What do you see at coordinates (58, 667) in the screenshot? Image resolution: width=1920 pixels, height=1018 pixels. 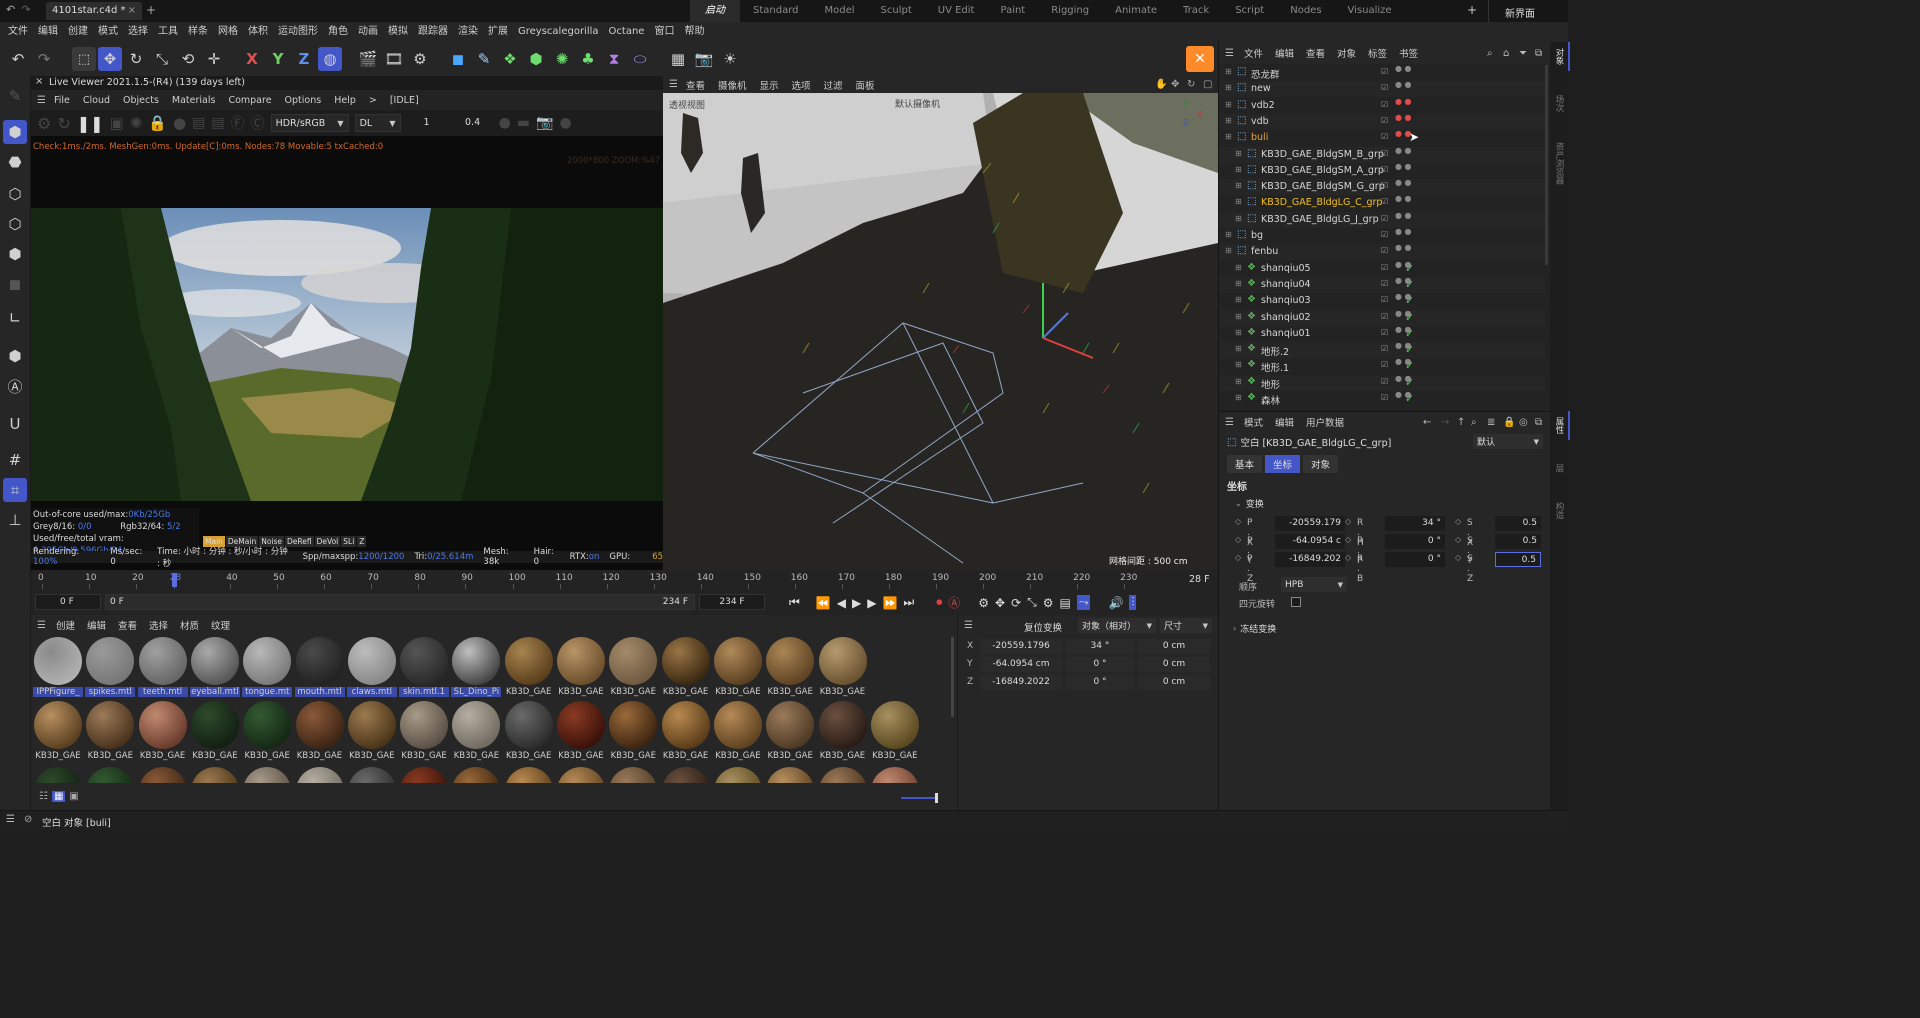 I see `material-swatch: IPPFigure_` at bounding box center [58, 667].